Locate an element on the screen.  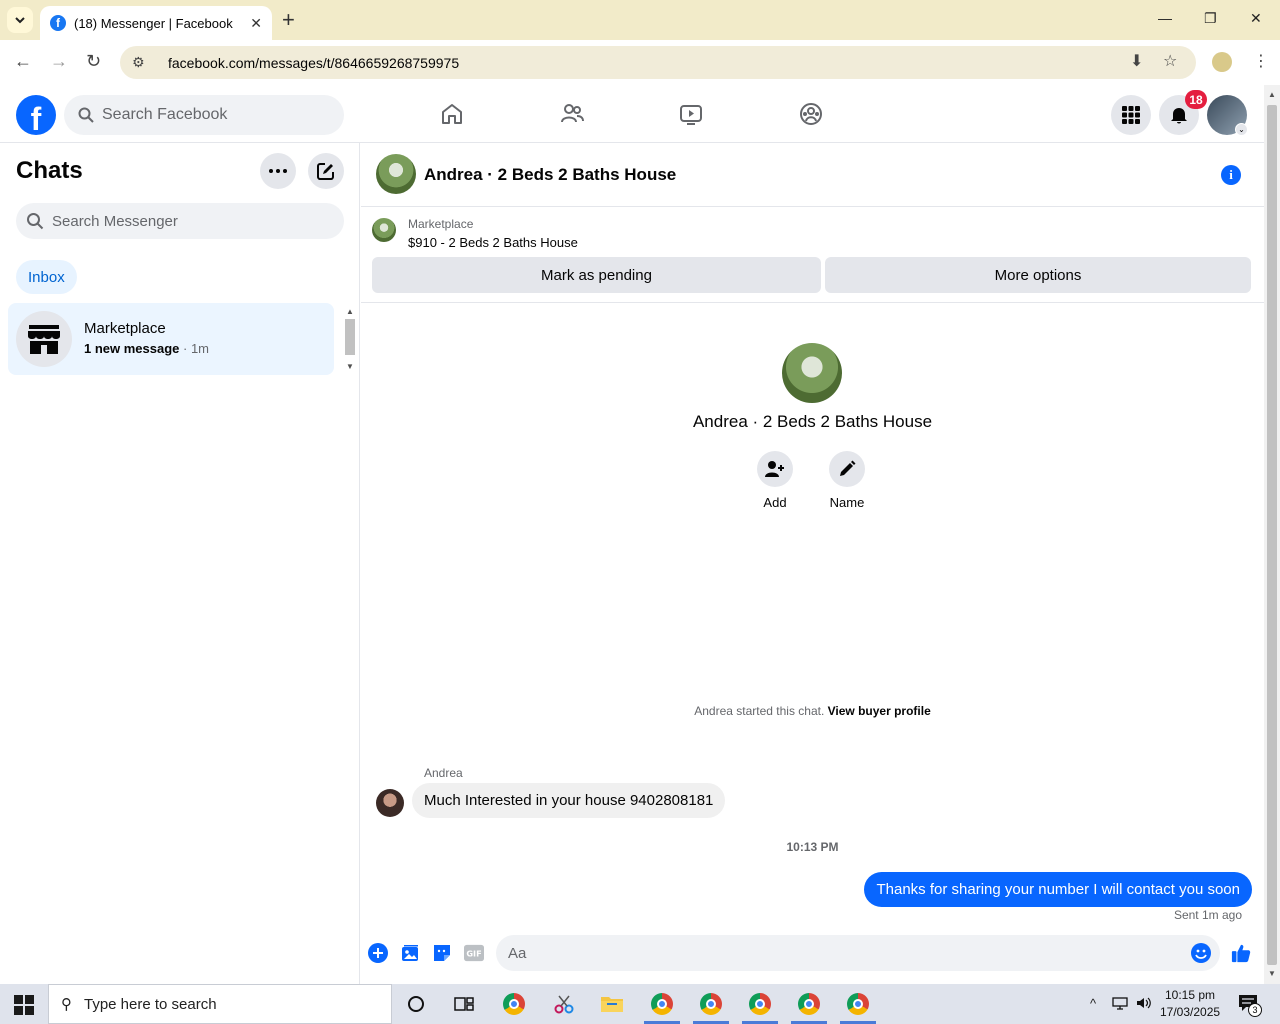
account-chevron-icon: ⌄ is located at coordinates (1241, 129).